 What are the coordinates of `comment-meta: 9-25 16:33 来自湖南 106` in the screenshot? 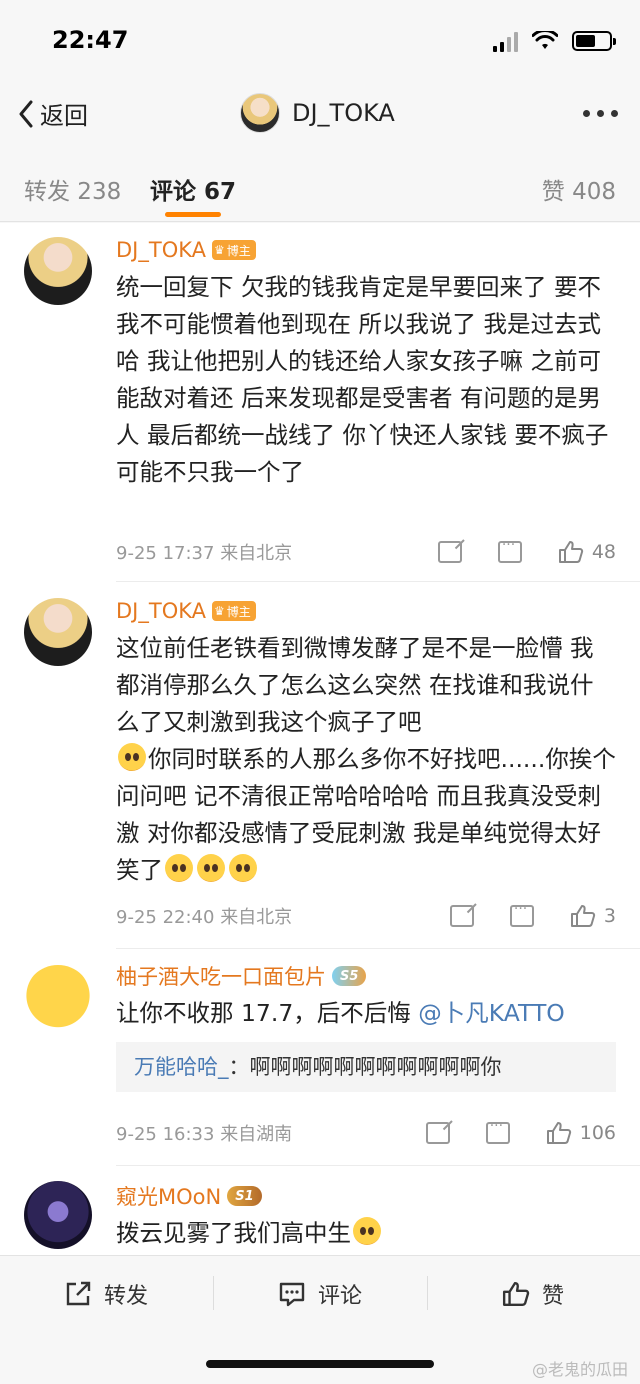 It's located at (366, 1133).